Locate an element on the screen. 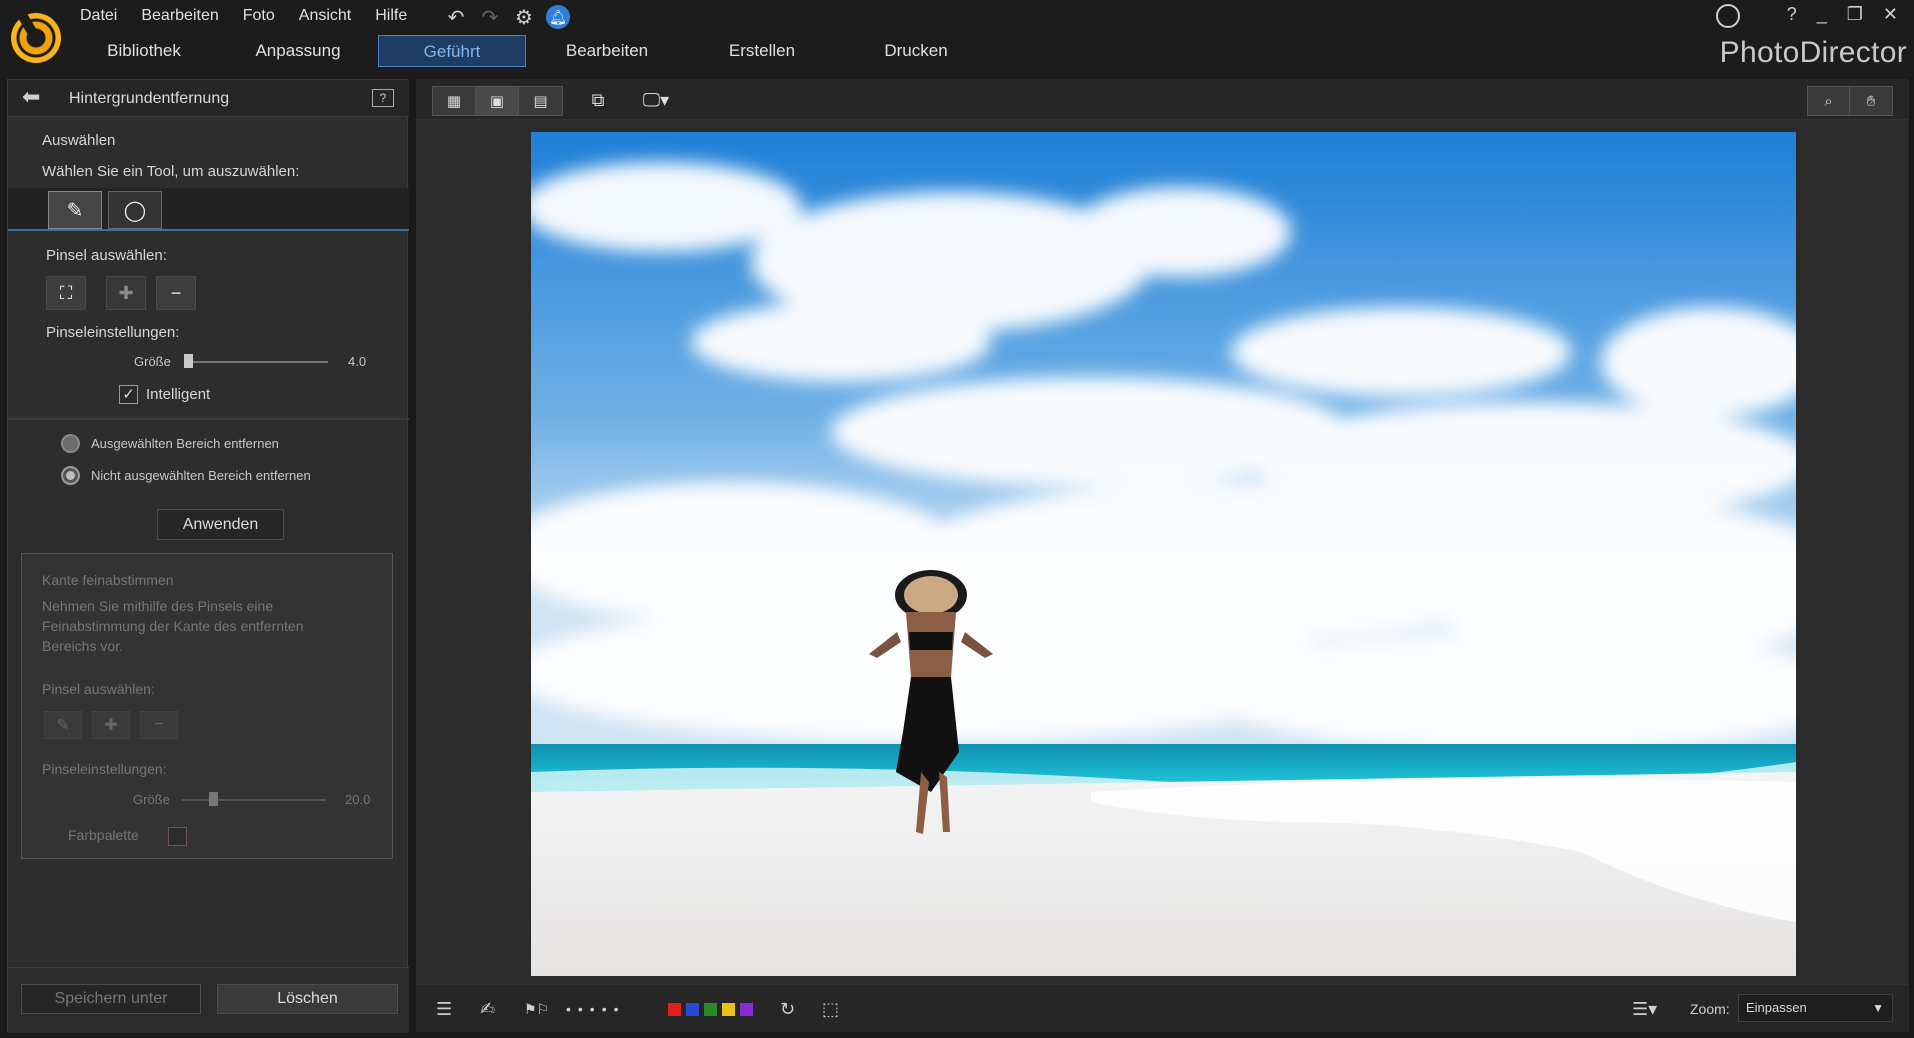  zoom-magnifier-icon: ⌕ is located at coordinates (1829, 101).